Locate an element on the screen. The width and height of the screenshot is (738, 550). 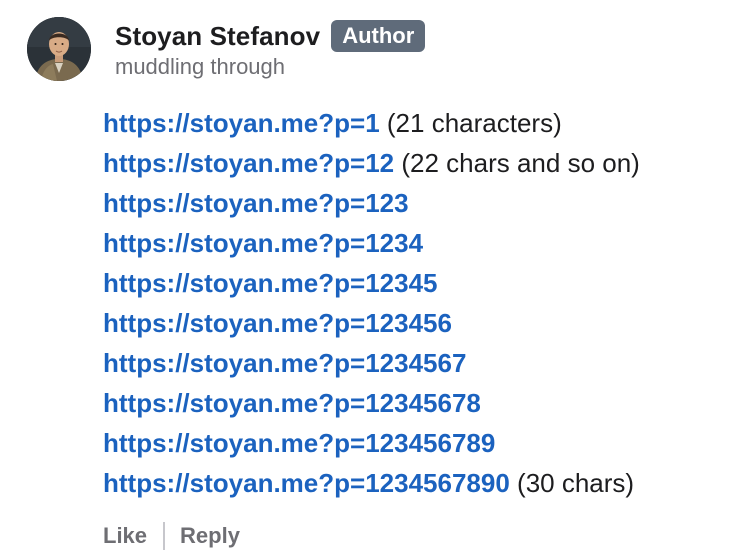
author-tagline: muddling through is located at coordinates (200, 66).